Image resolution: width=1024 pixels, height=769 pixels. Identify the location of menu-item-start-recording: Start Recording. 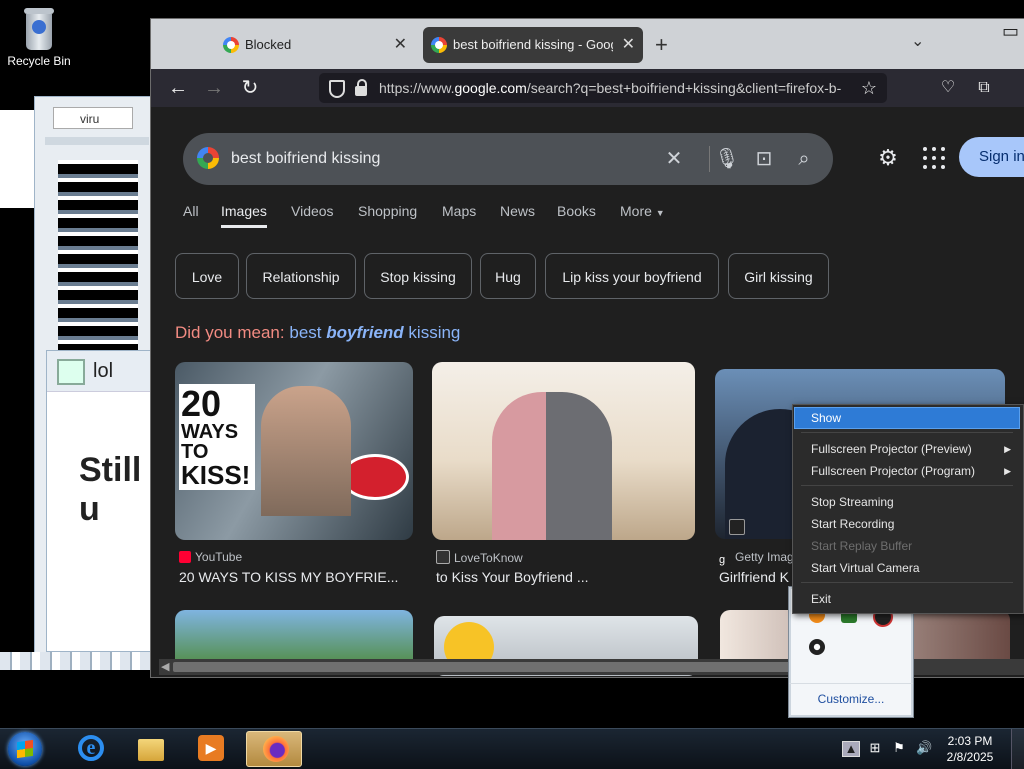
(907, 524).